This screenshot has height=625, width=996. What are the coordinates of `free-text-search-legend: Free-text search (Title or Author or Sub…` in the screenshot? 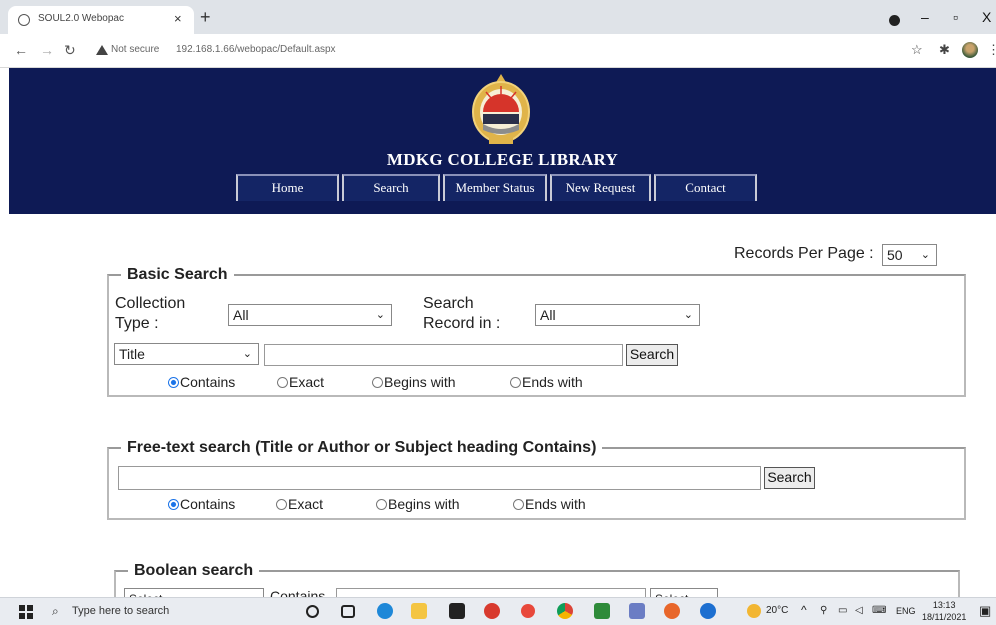 It's located at (362, 447).